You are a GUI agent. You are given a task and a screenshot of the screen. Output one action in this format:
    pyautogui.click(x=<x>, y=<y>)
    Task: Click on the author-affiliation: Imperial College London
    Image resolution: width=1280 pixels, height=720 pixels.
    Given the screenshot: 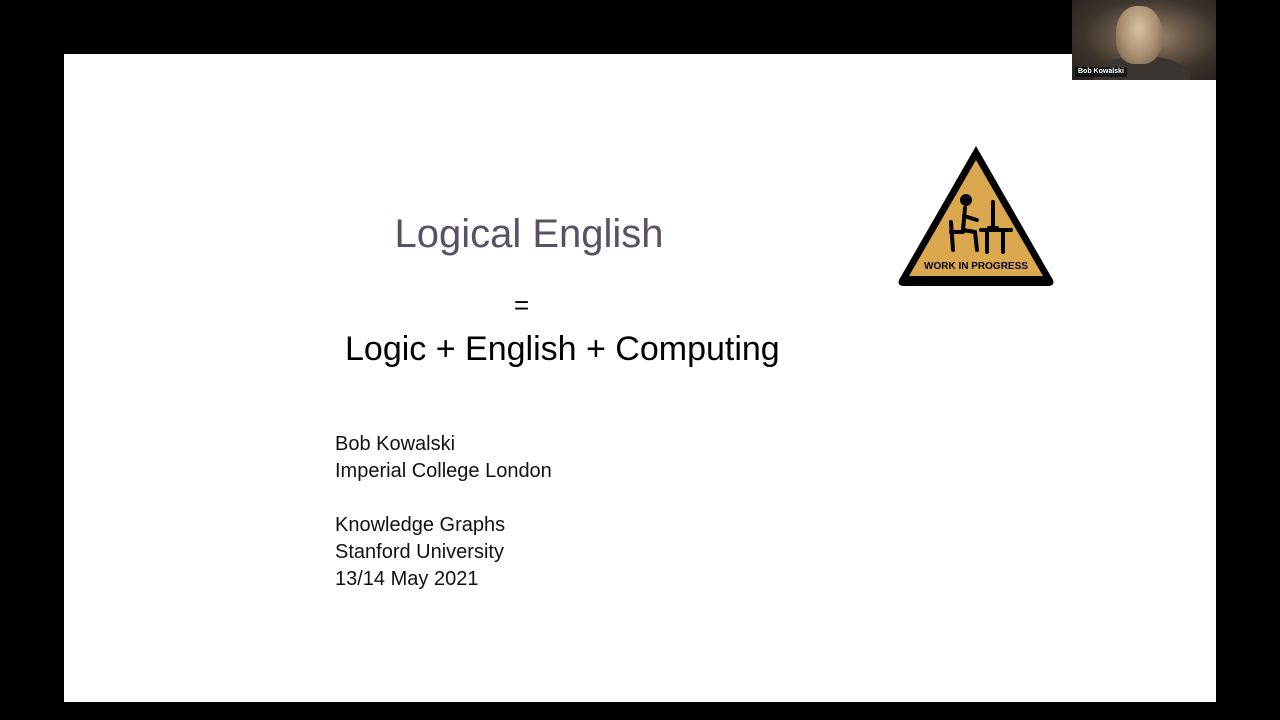 What is the action you would take?
    pyautogui.click(x=443, y=471)
    